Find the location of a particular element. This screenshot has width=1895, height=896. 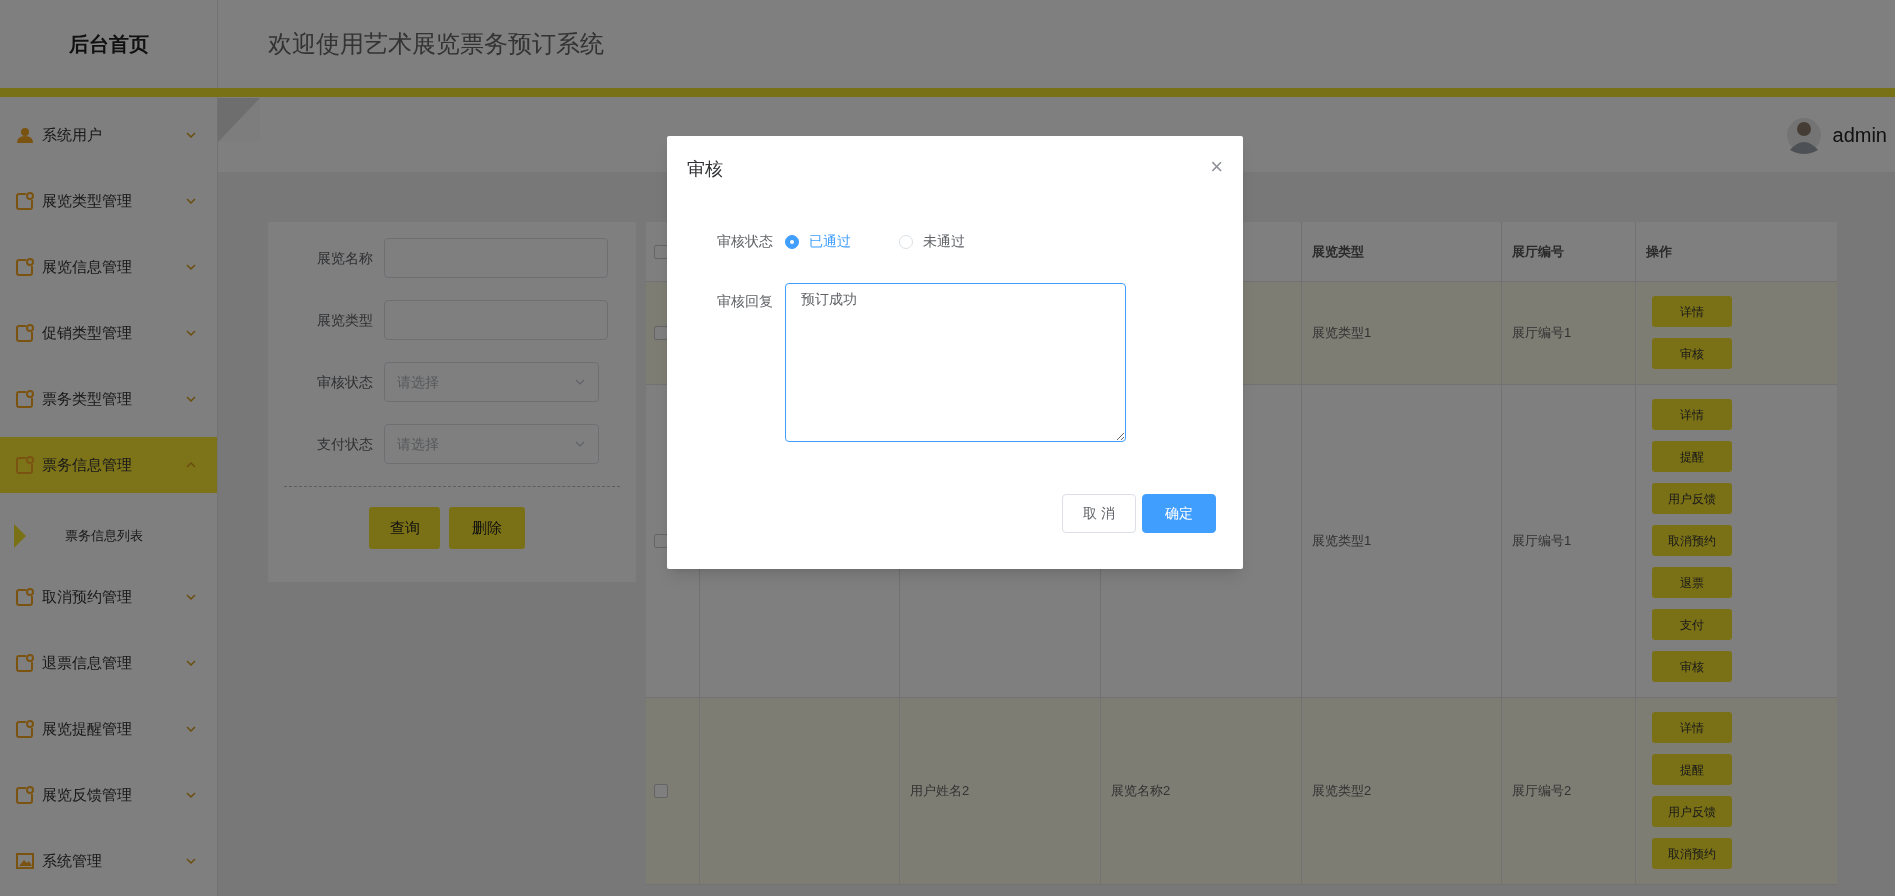

sidebar-item: 票务信息管理 is located at coordinates (108, 465).